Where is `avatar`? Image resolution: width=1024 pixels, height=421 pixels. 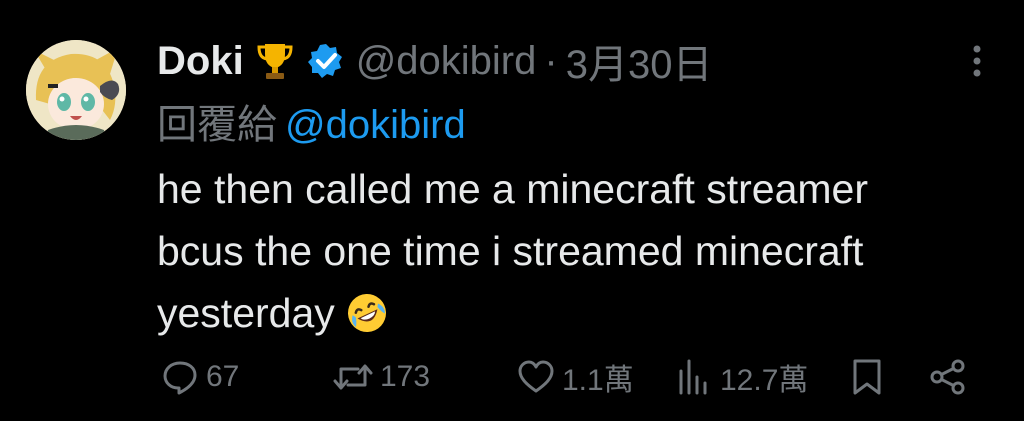 avatar is located at coordinates (76, 90).